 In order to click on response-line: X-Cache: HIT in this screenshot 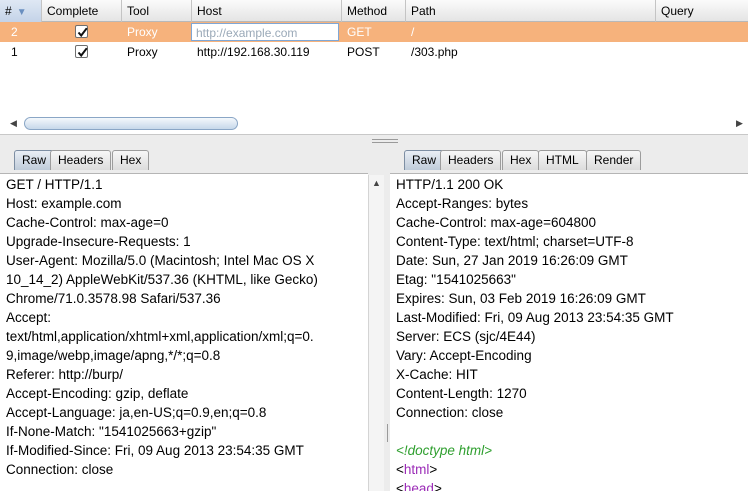, I will do `click(437, 374)`.